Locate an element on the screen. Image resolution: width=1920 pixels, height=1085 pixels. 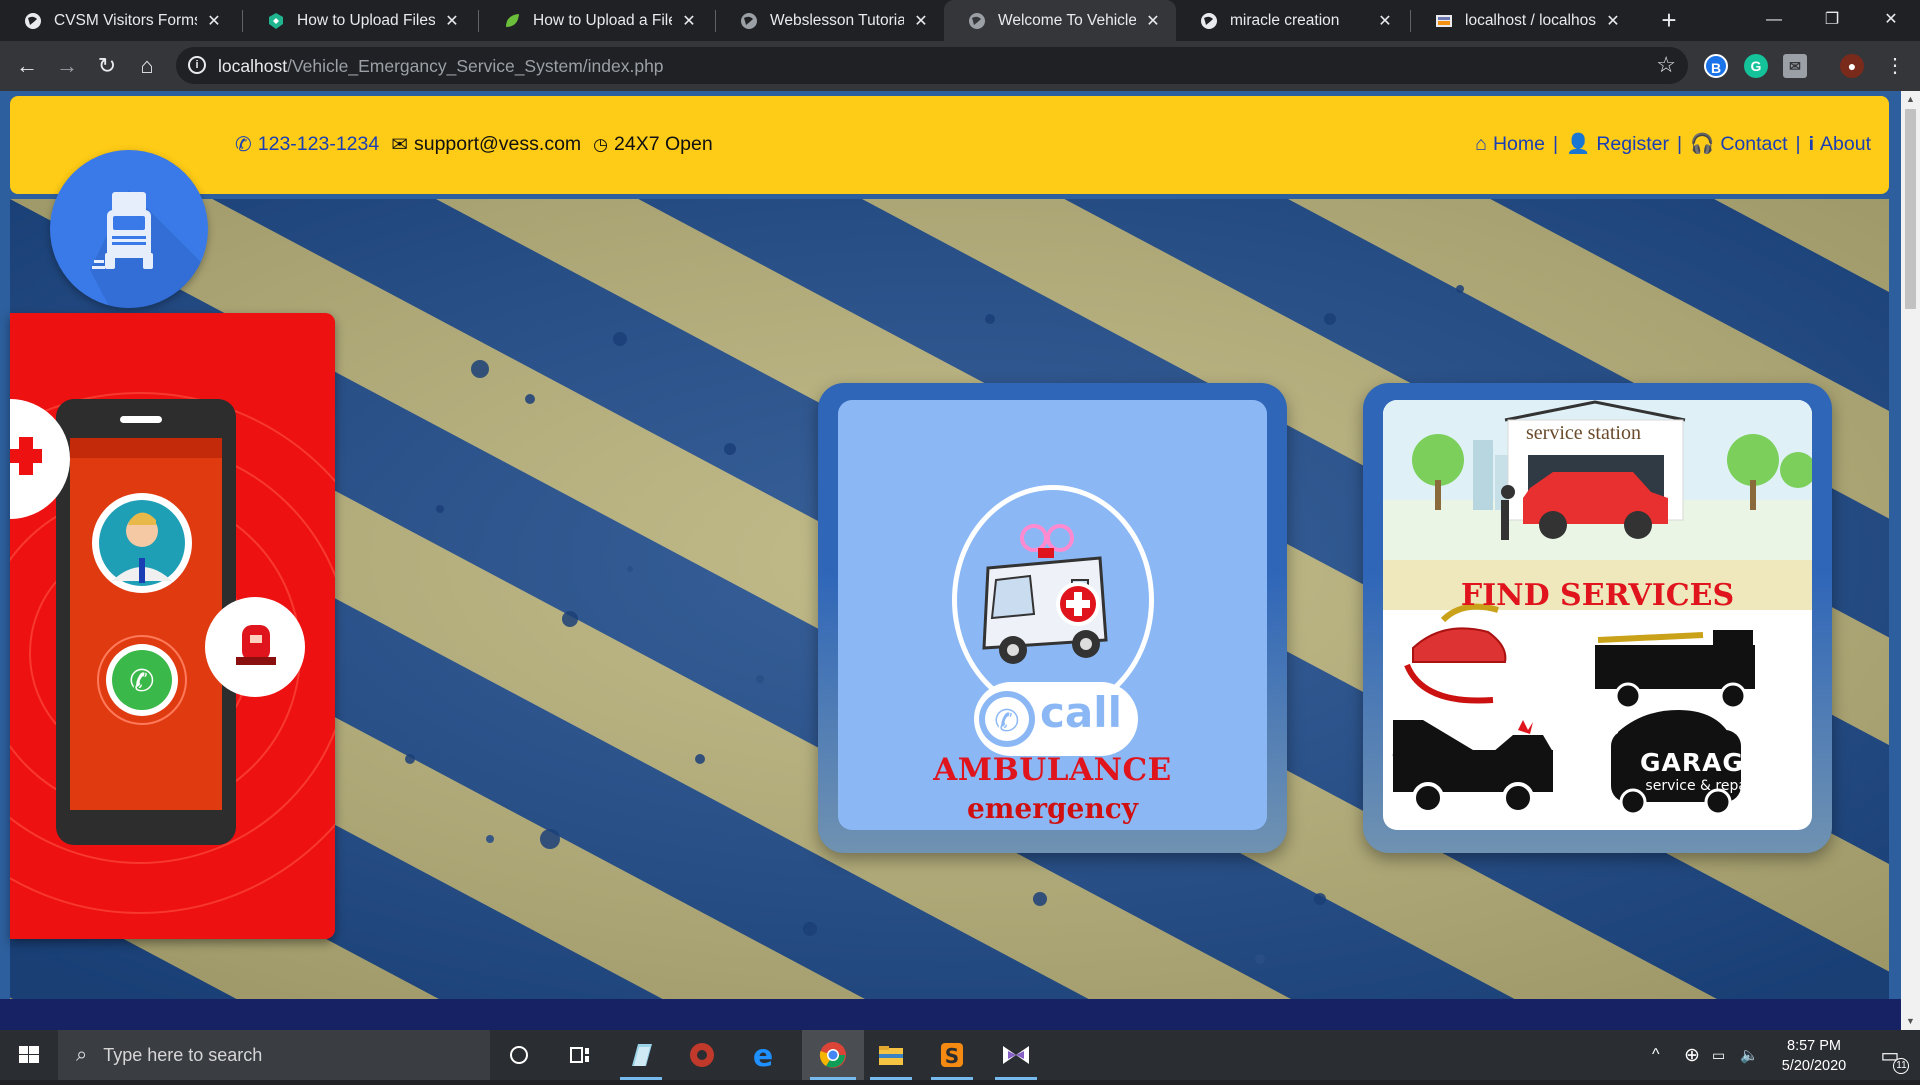
new-tab-button: + is located at coordinates (1669, 20).